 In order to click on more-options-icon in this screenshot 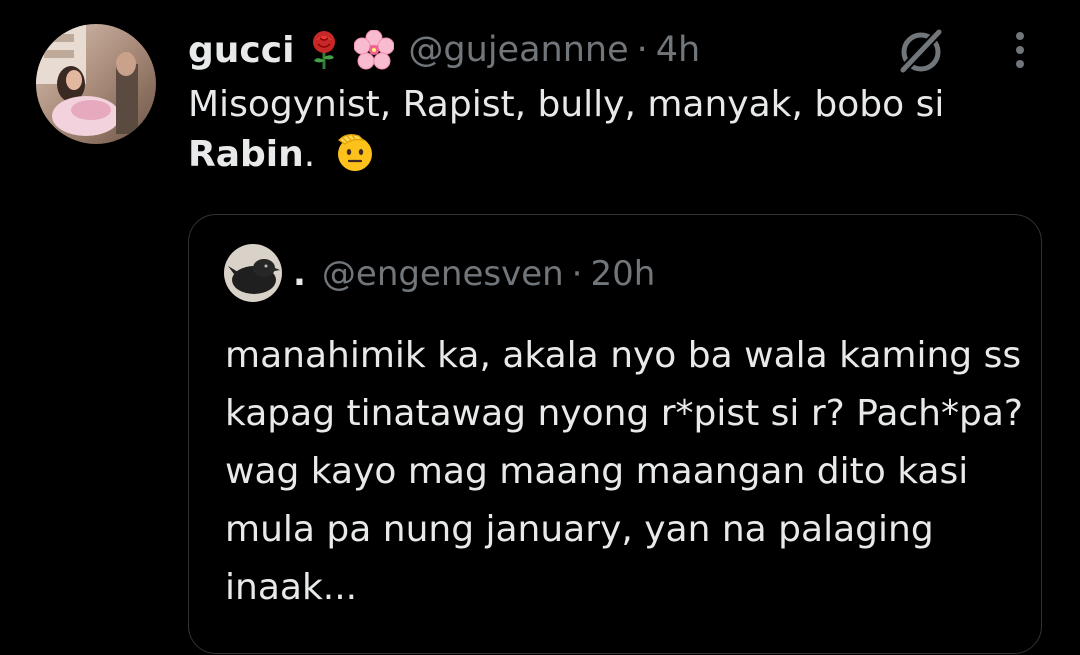, I will do `click(1020, 50)`.